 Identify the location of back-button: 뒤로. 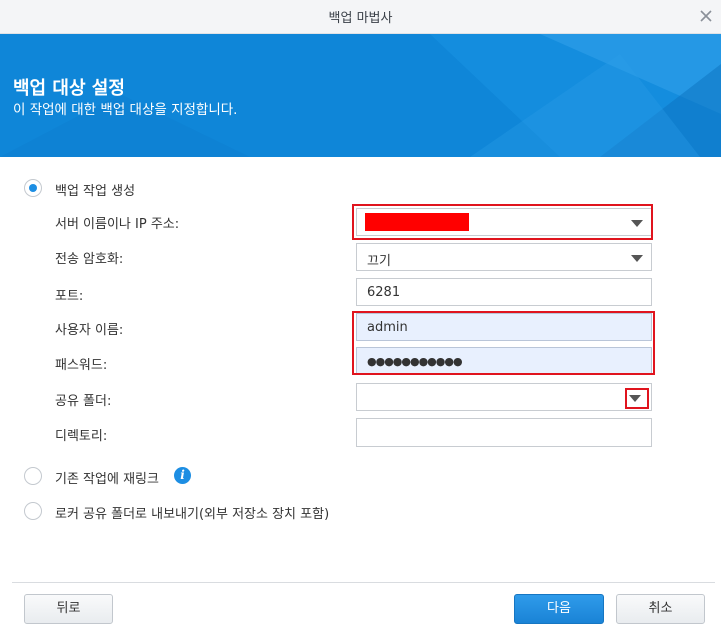
(68, 609).